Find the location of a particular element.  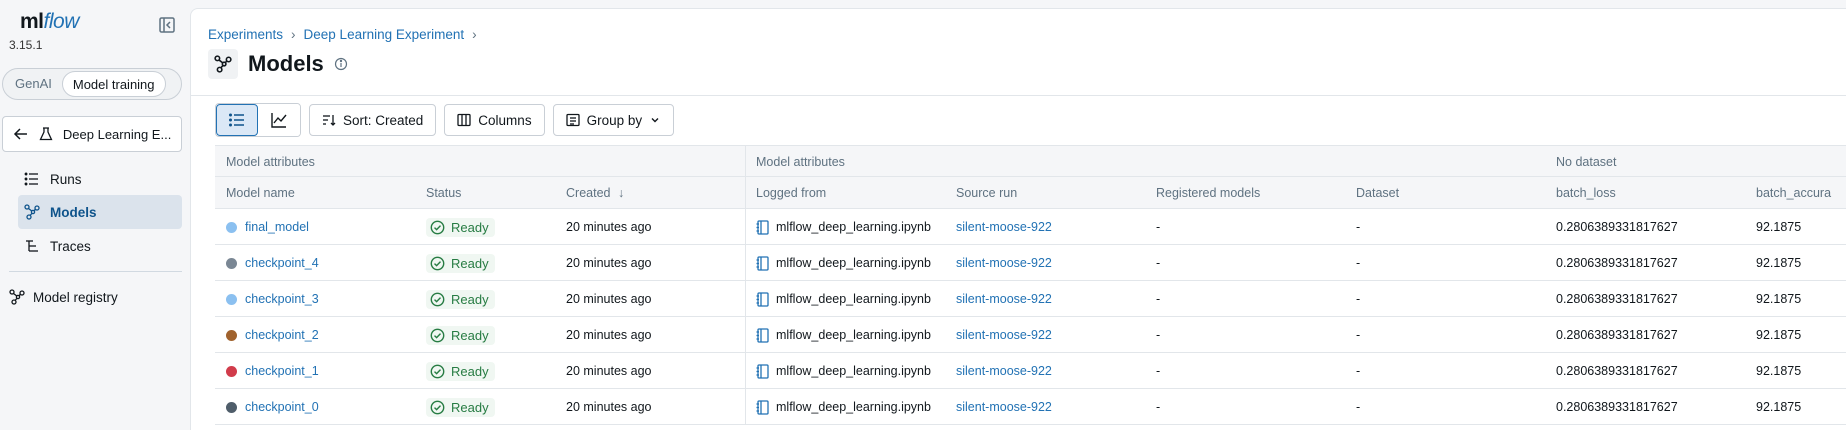

model-name-cell: checkpoint_0 is located at coordinates (267, 407).